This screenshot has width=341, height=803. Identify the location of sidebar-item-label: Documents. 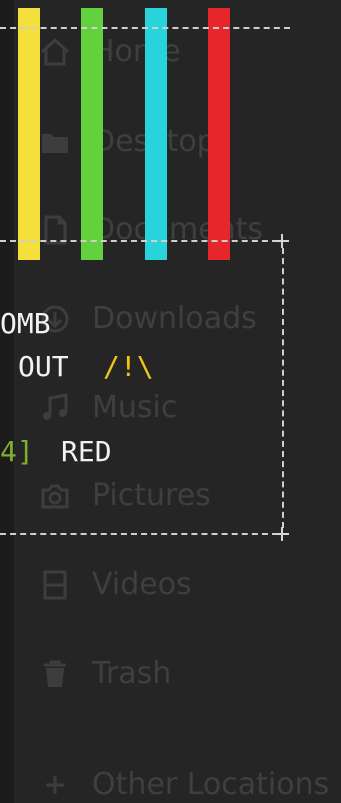
(178, 229).